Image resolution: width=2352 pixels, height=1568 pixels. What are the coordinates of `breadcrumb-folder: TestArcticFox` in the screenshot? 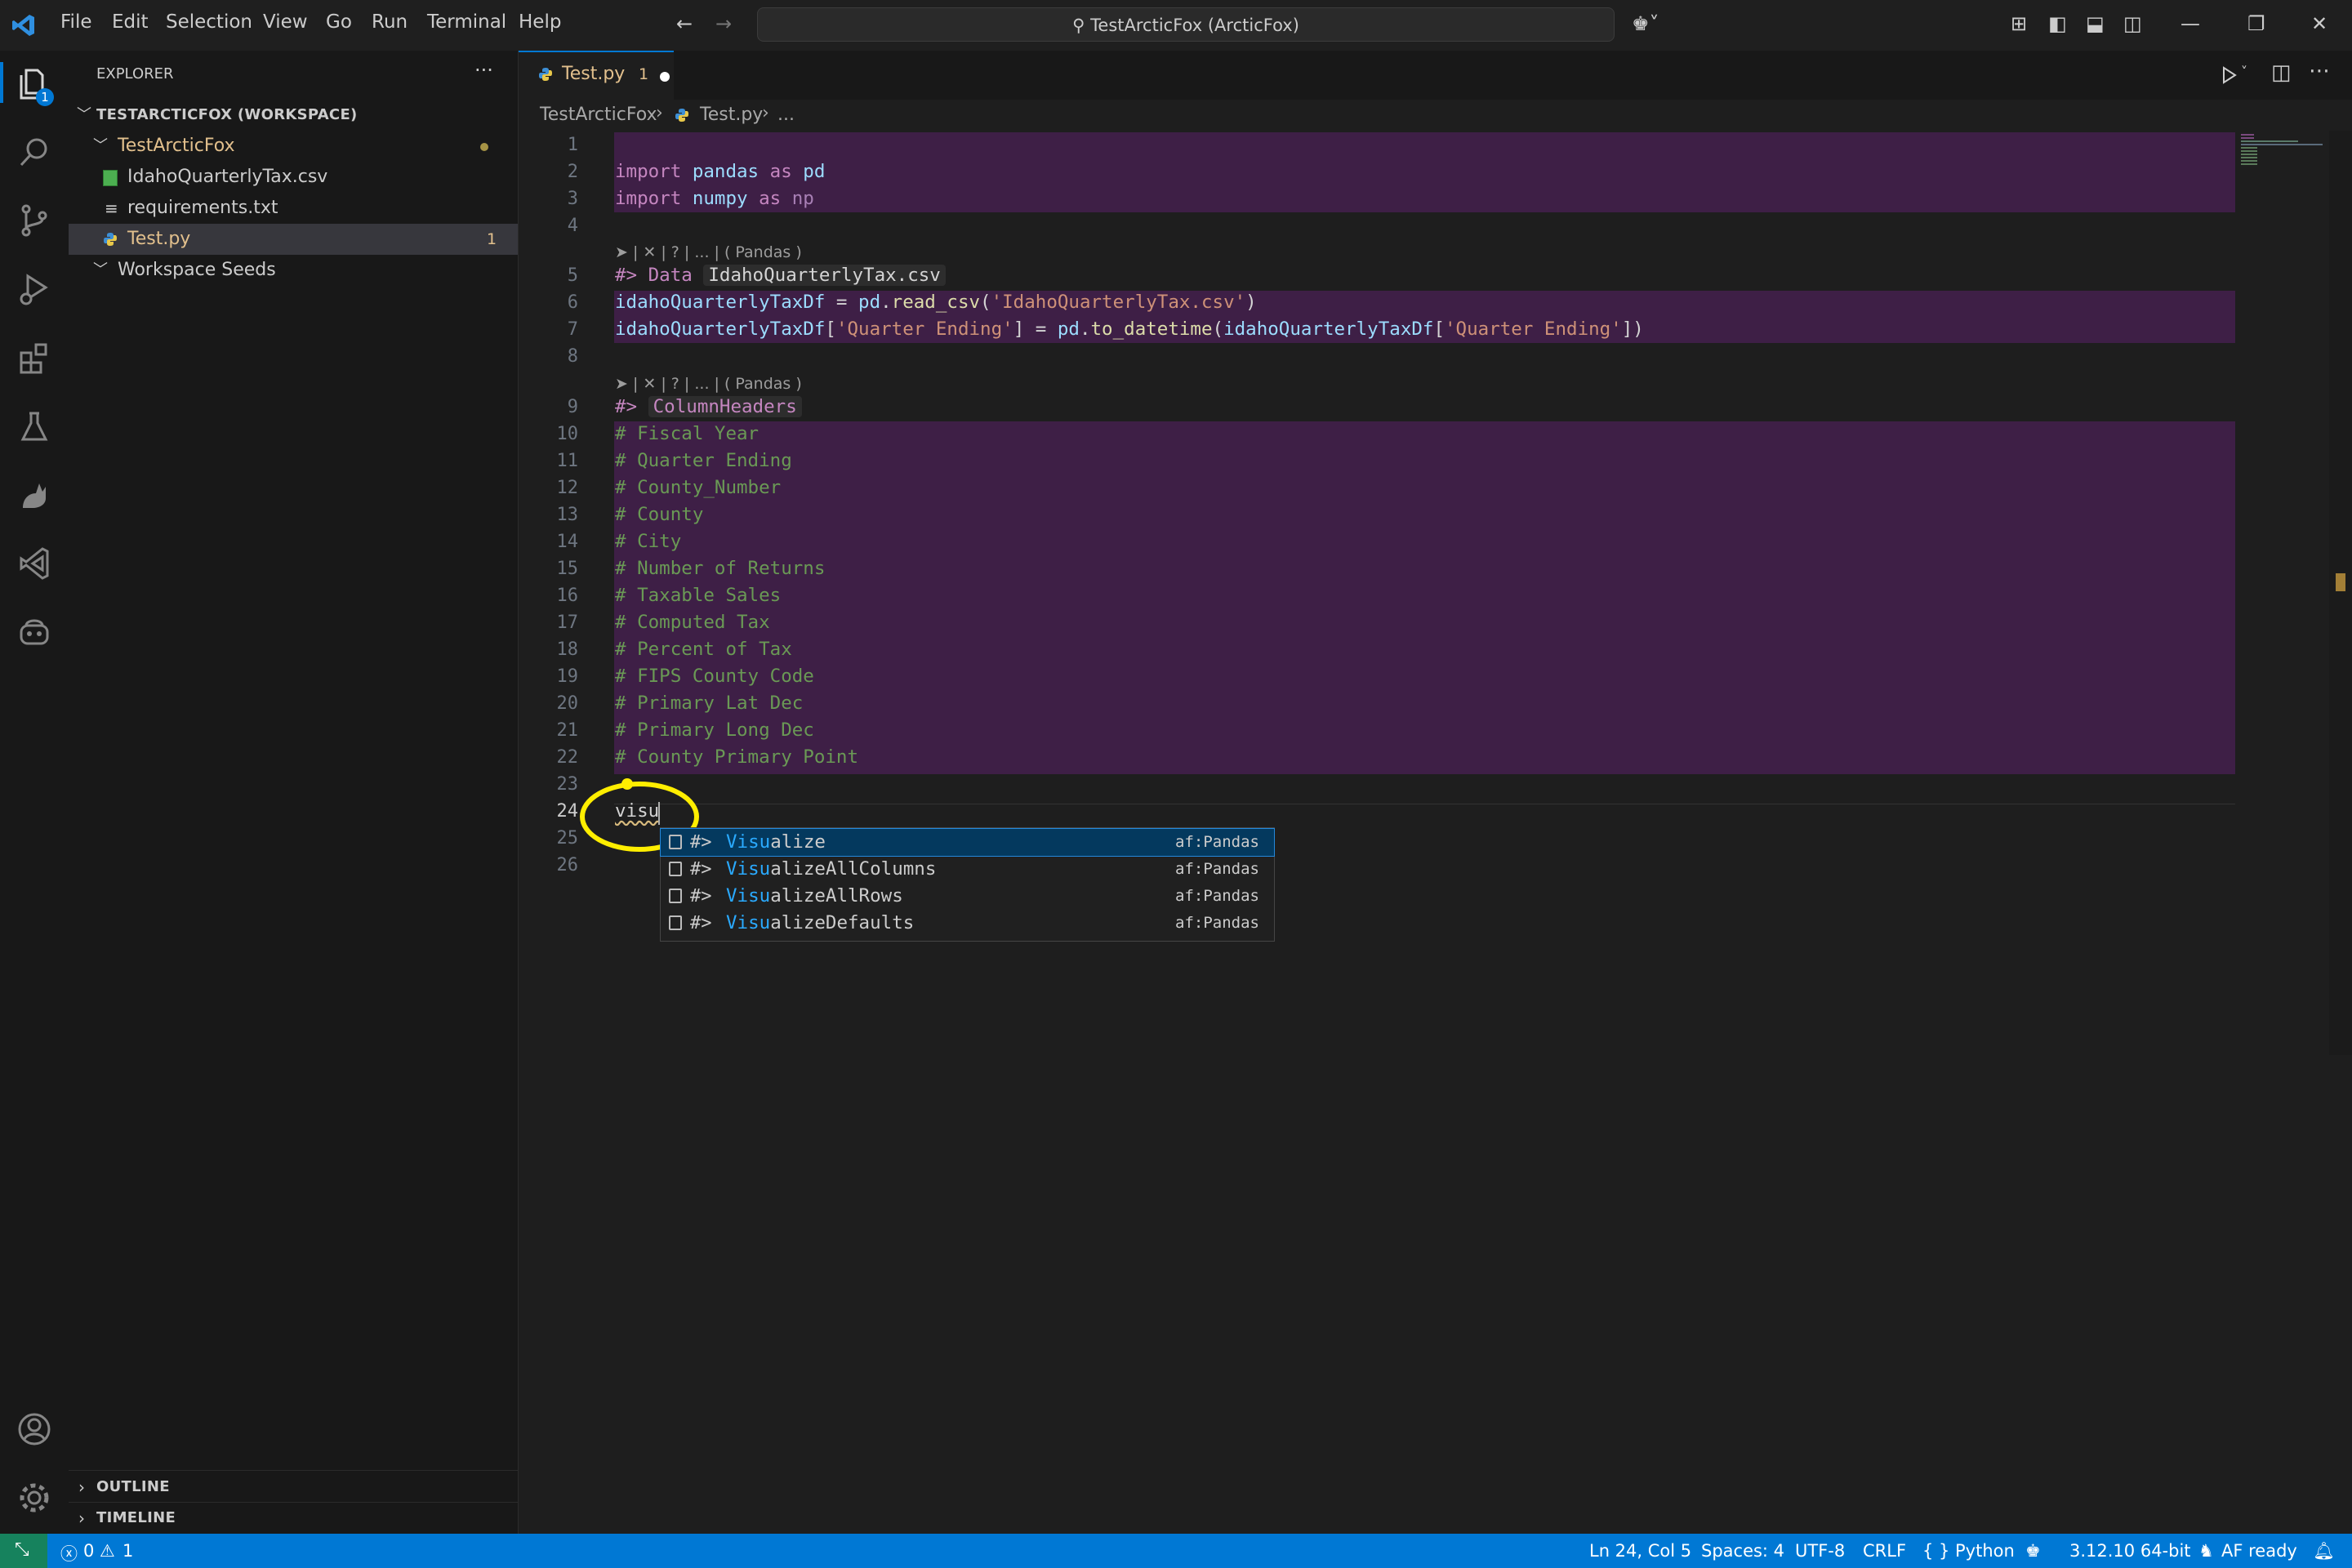 It's located at (598, 115).